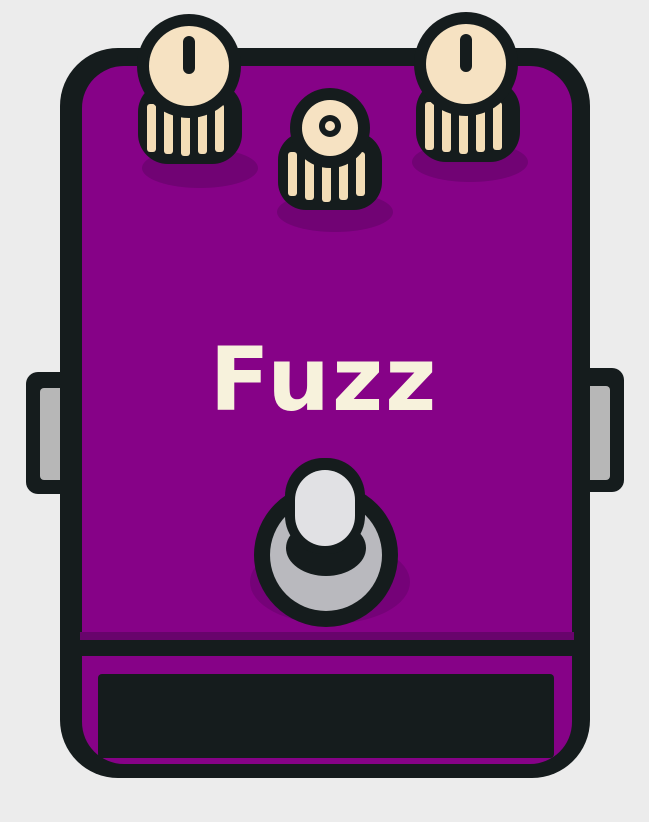 This screenshot has width=649, height=822. Describe the element at coordinates (467, 87) in the screenshot. I see `right-knob` at that location.